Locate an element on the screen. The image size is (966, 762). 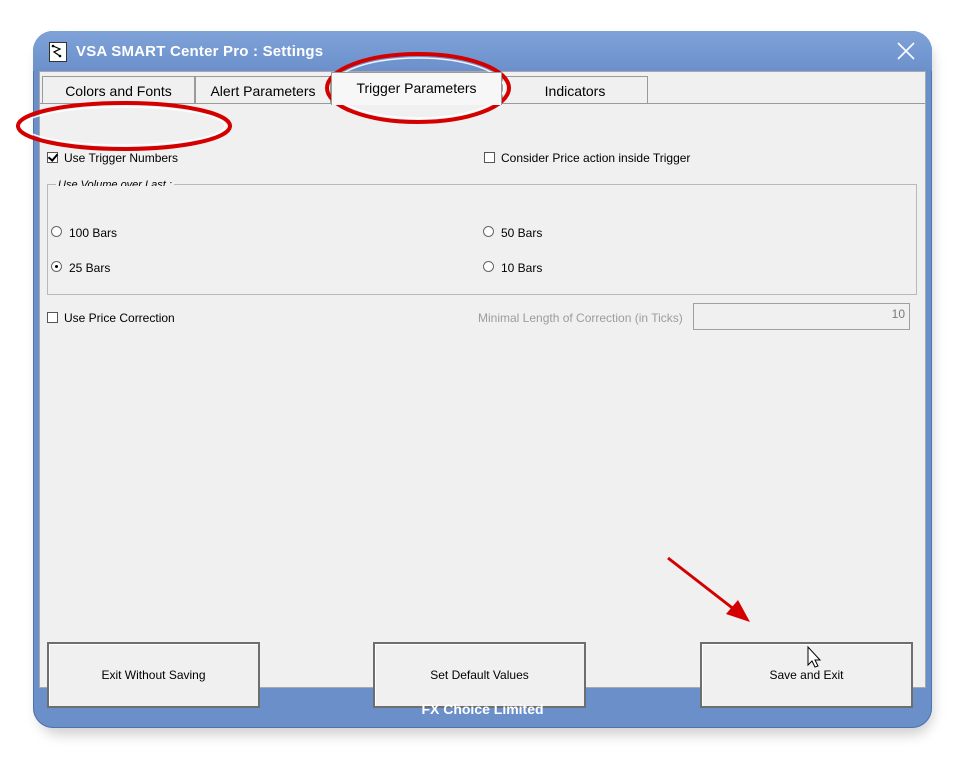
radio-25-bars is located at coordinates (56, 266).